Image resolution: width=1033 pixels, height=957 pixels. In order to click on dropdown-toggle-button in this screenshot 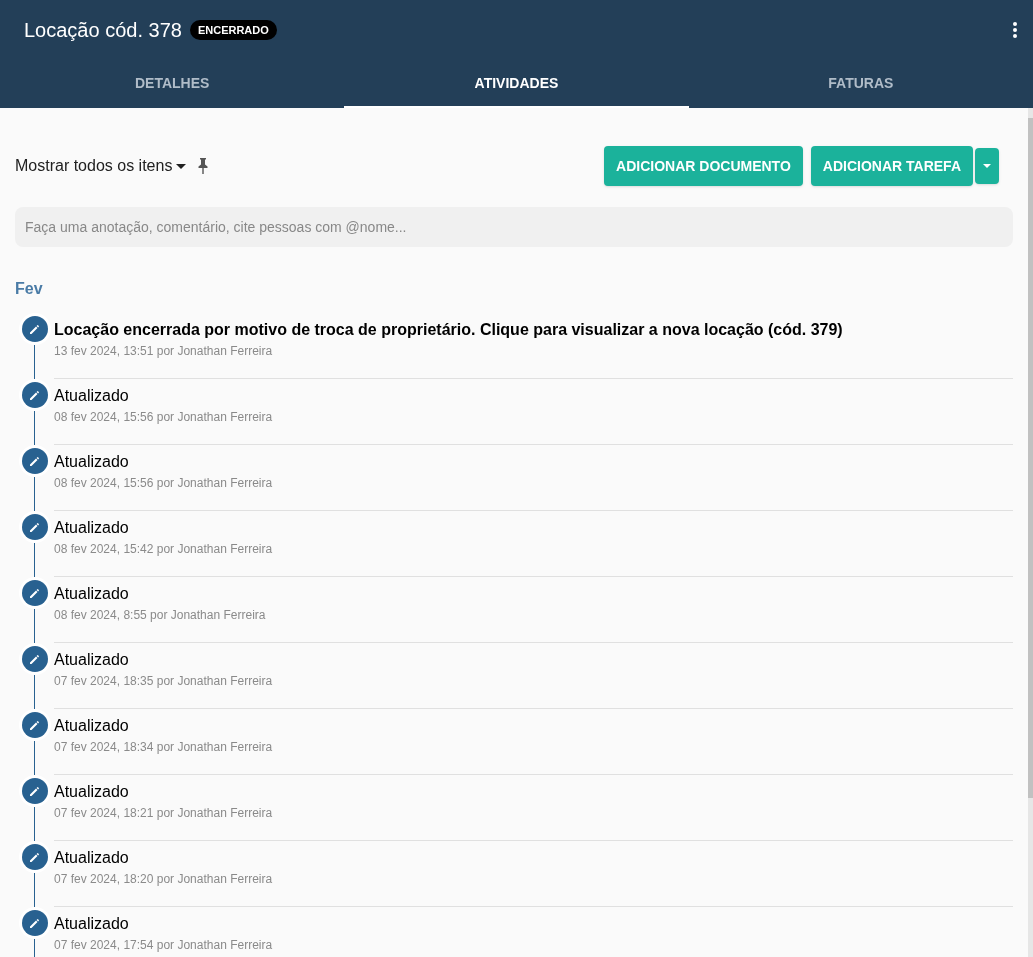, I will do `click(987, 166)`.